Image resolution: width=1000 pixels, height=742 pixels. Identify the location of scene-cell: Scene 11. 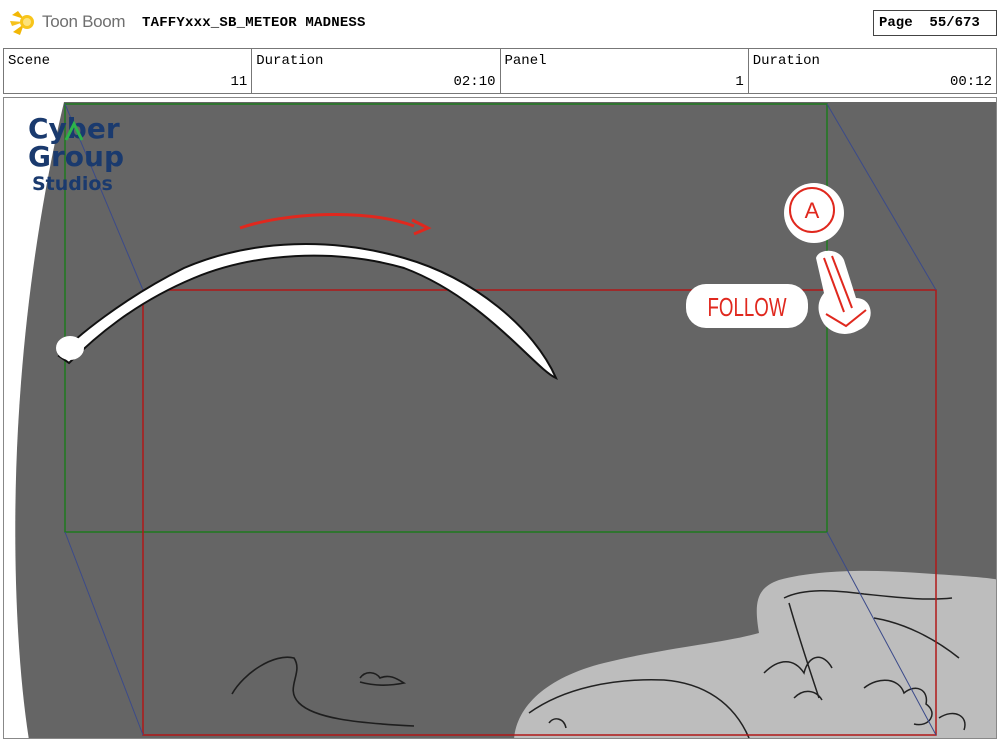
(128, 71).